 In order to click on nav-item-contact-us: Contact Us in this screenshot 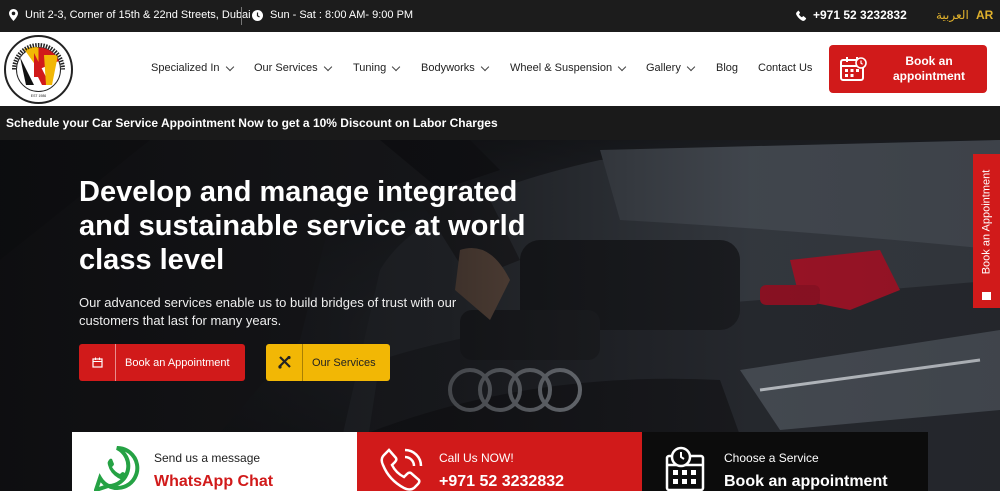, I will do `click(785, 68)`.